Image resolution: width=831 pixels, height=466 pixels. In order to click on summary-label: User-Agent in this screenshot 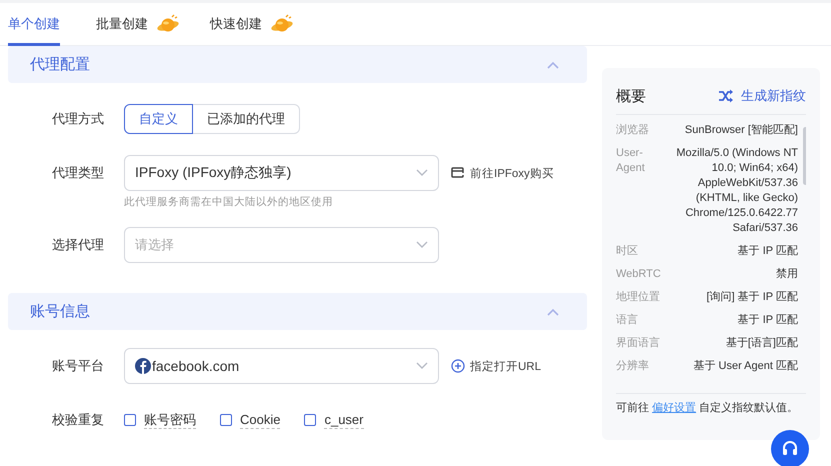, I will do `click(631, 161)`.